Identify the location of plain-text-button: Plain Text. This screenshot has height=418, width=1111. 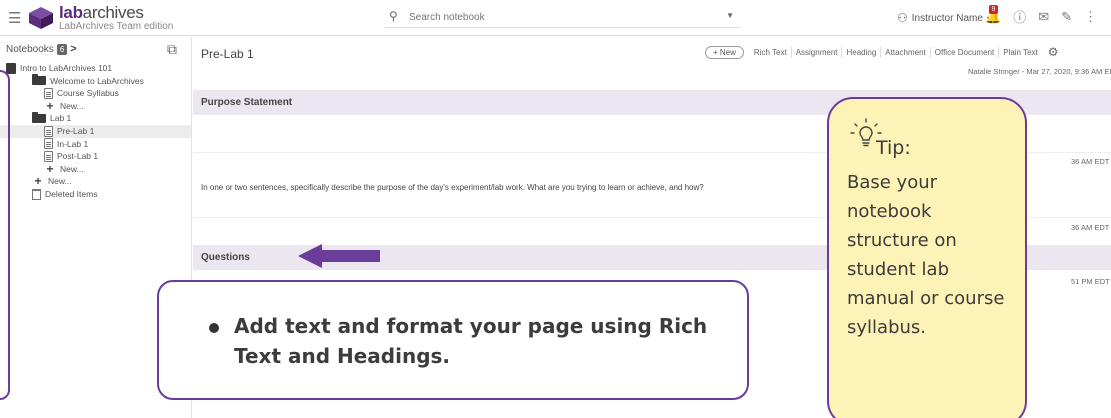
(1020, 52).